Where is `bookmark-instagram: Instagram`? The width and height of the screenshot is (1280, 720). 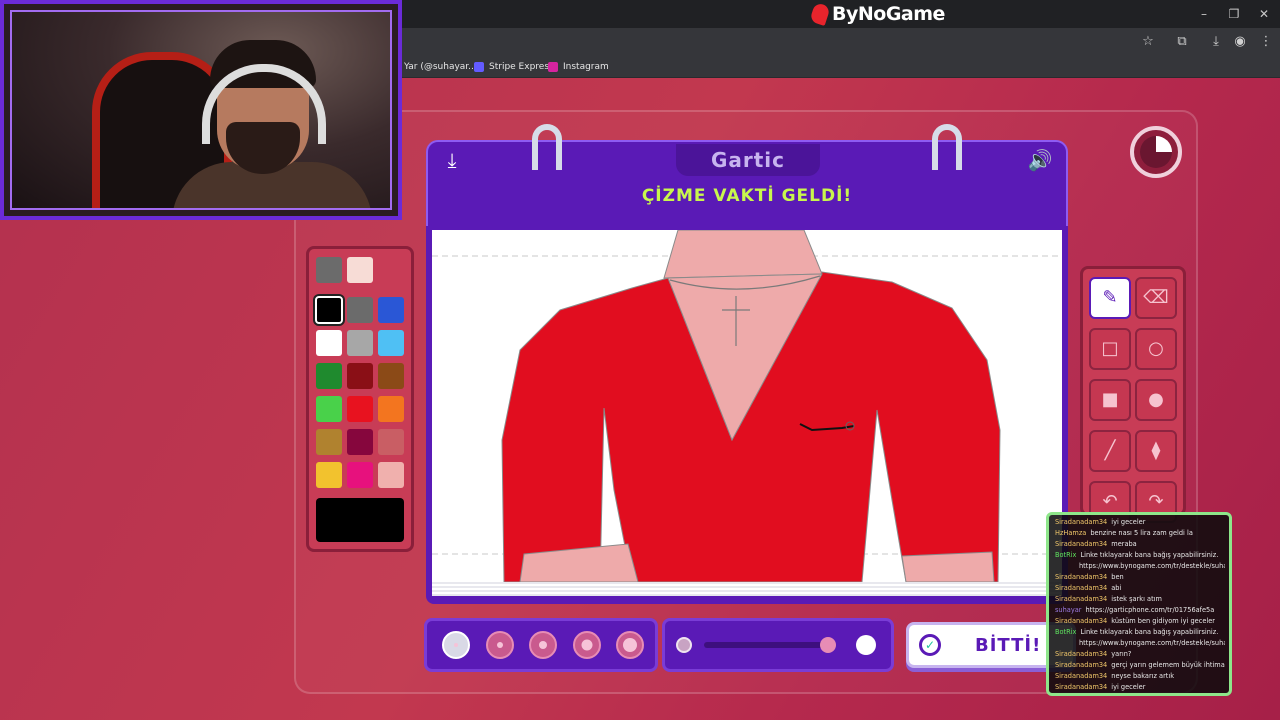 bookmark-instagram: Instagram is located at coordinates (578, 67).